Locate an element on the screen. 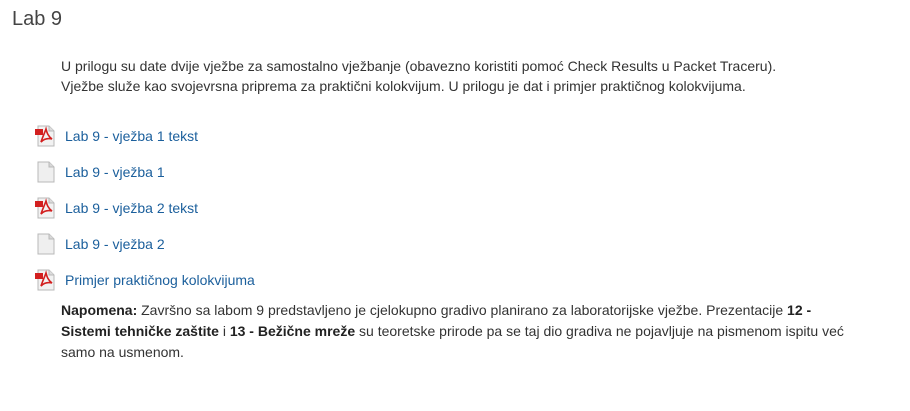 The height and width of the screenshot is (411, 910). activity-link: Lab 9 - vježba 2 tekst is located at coordinates (131, 208).